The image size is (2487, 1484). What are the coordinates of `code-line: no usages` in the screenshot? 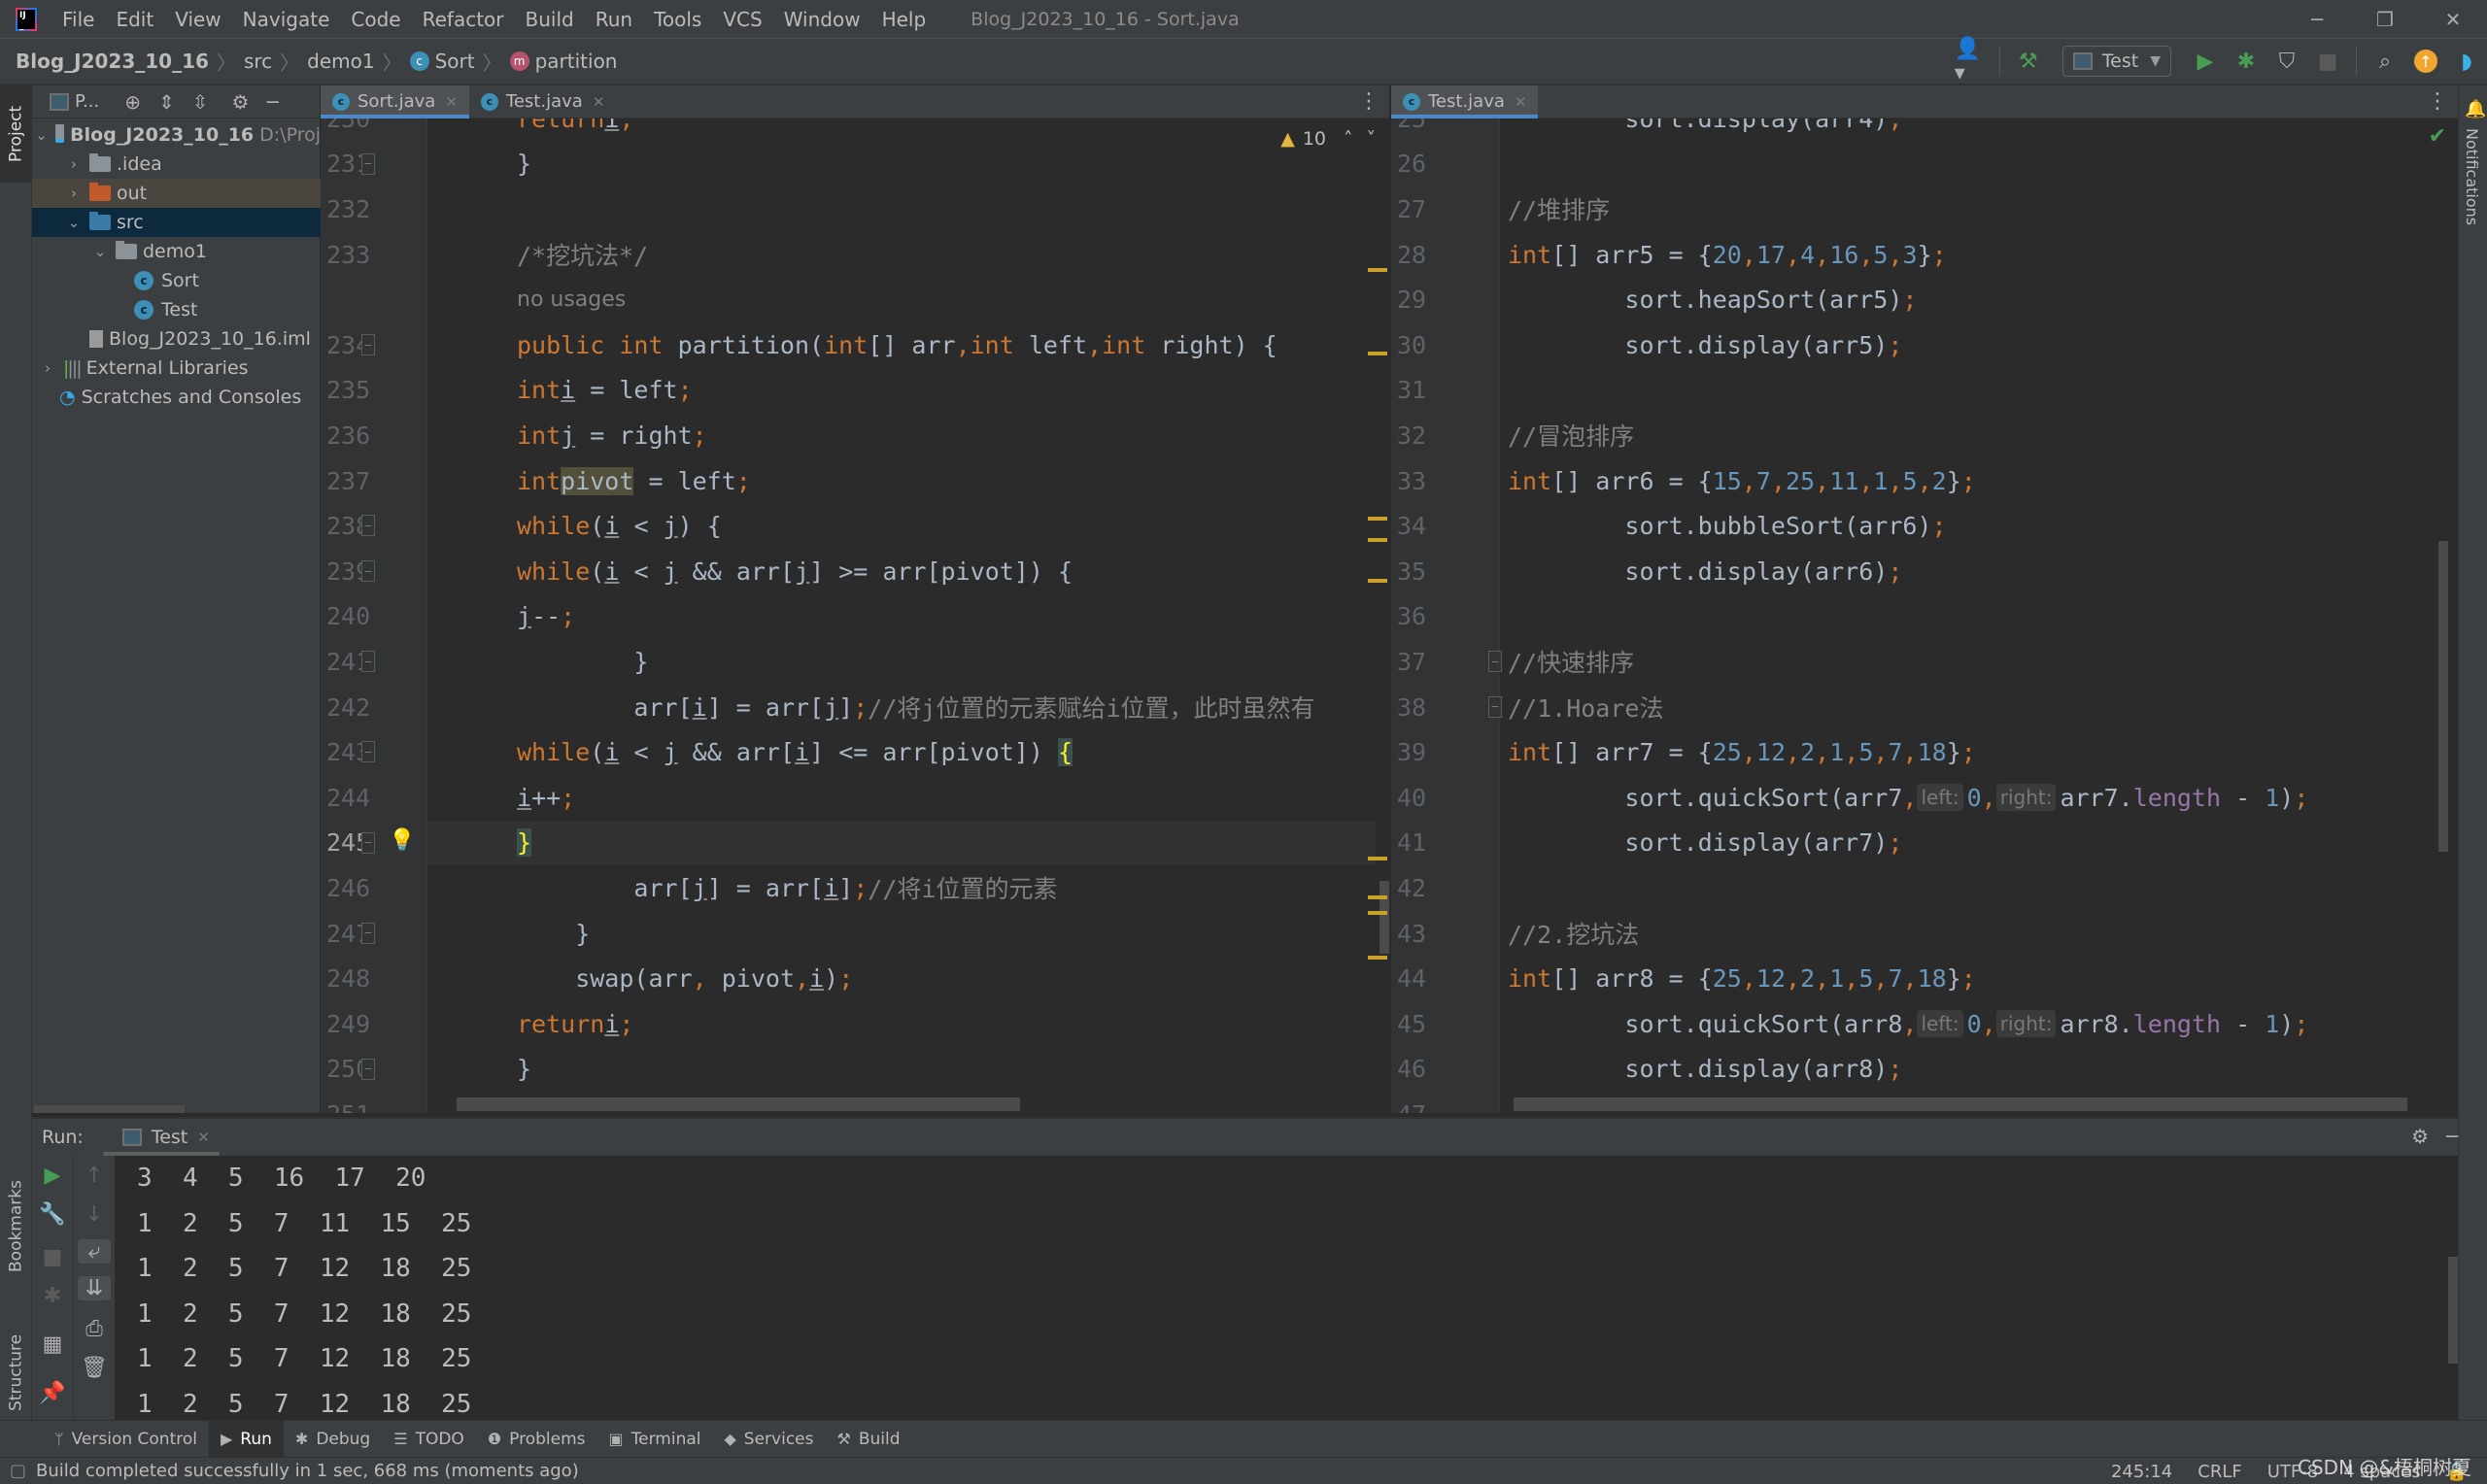 It's located at (571, 299).